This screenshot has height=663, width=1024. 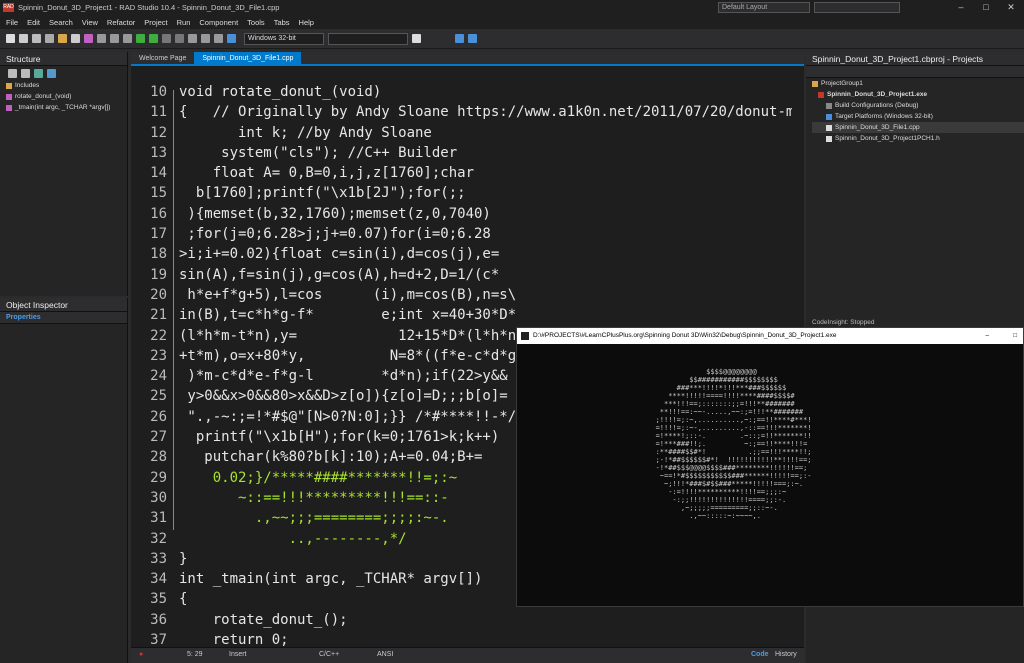 I want to click on tree-item-includes: Includes, so click(x=66, y=85).